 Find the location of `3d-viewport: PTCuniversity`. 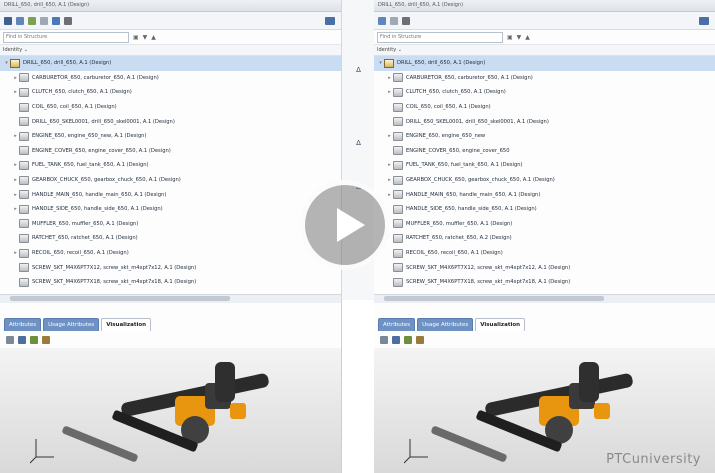

3d-viewport: PTCuniversity is located at coordinates (544, 410).